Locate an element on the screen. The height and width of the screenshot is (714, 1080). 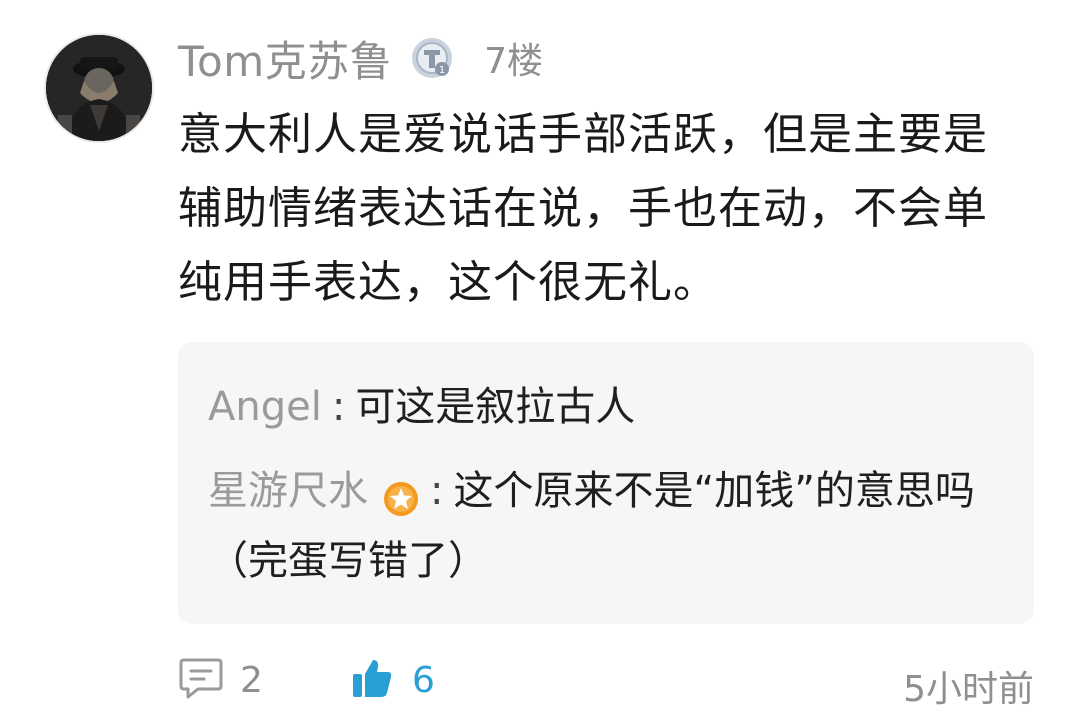
reply-text: 可这是叙拉古人 is located at coordinates (495, 407).